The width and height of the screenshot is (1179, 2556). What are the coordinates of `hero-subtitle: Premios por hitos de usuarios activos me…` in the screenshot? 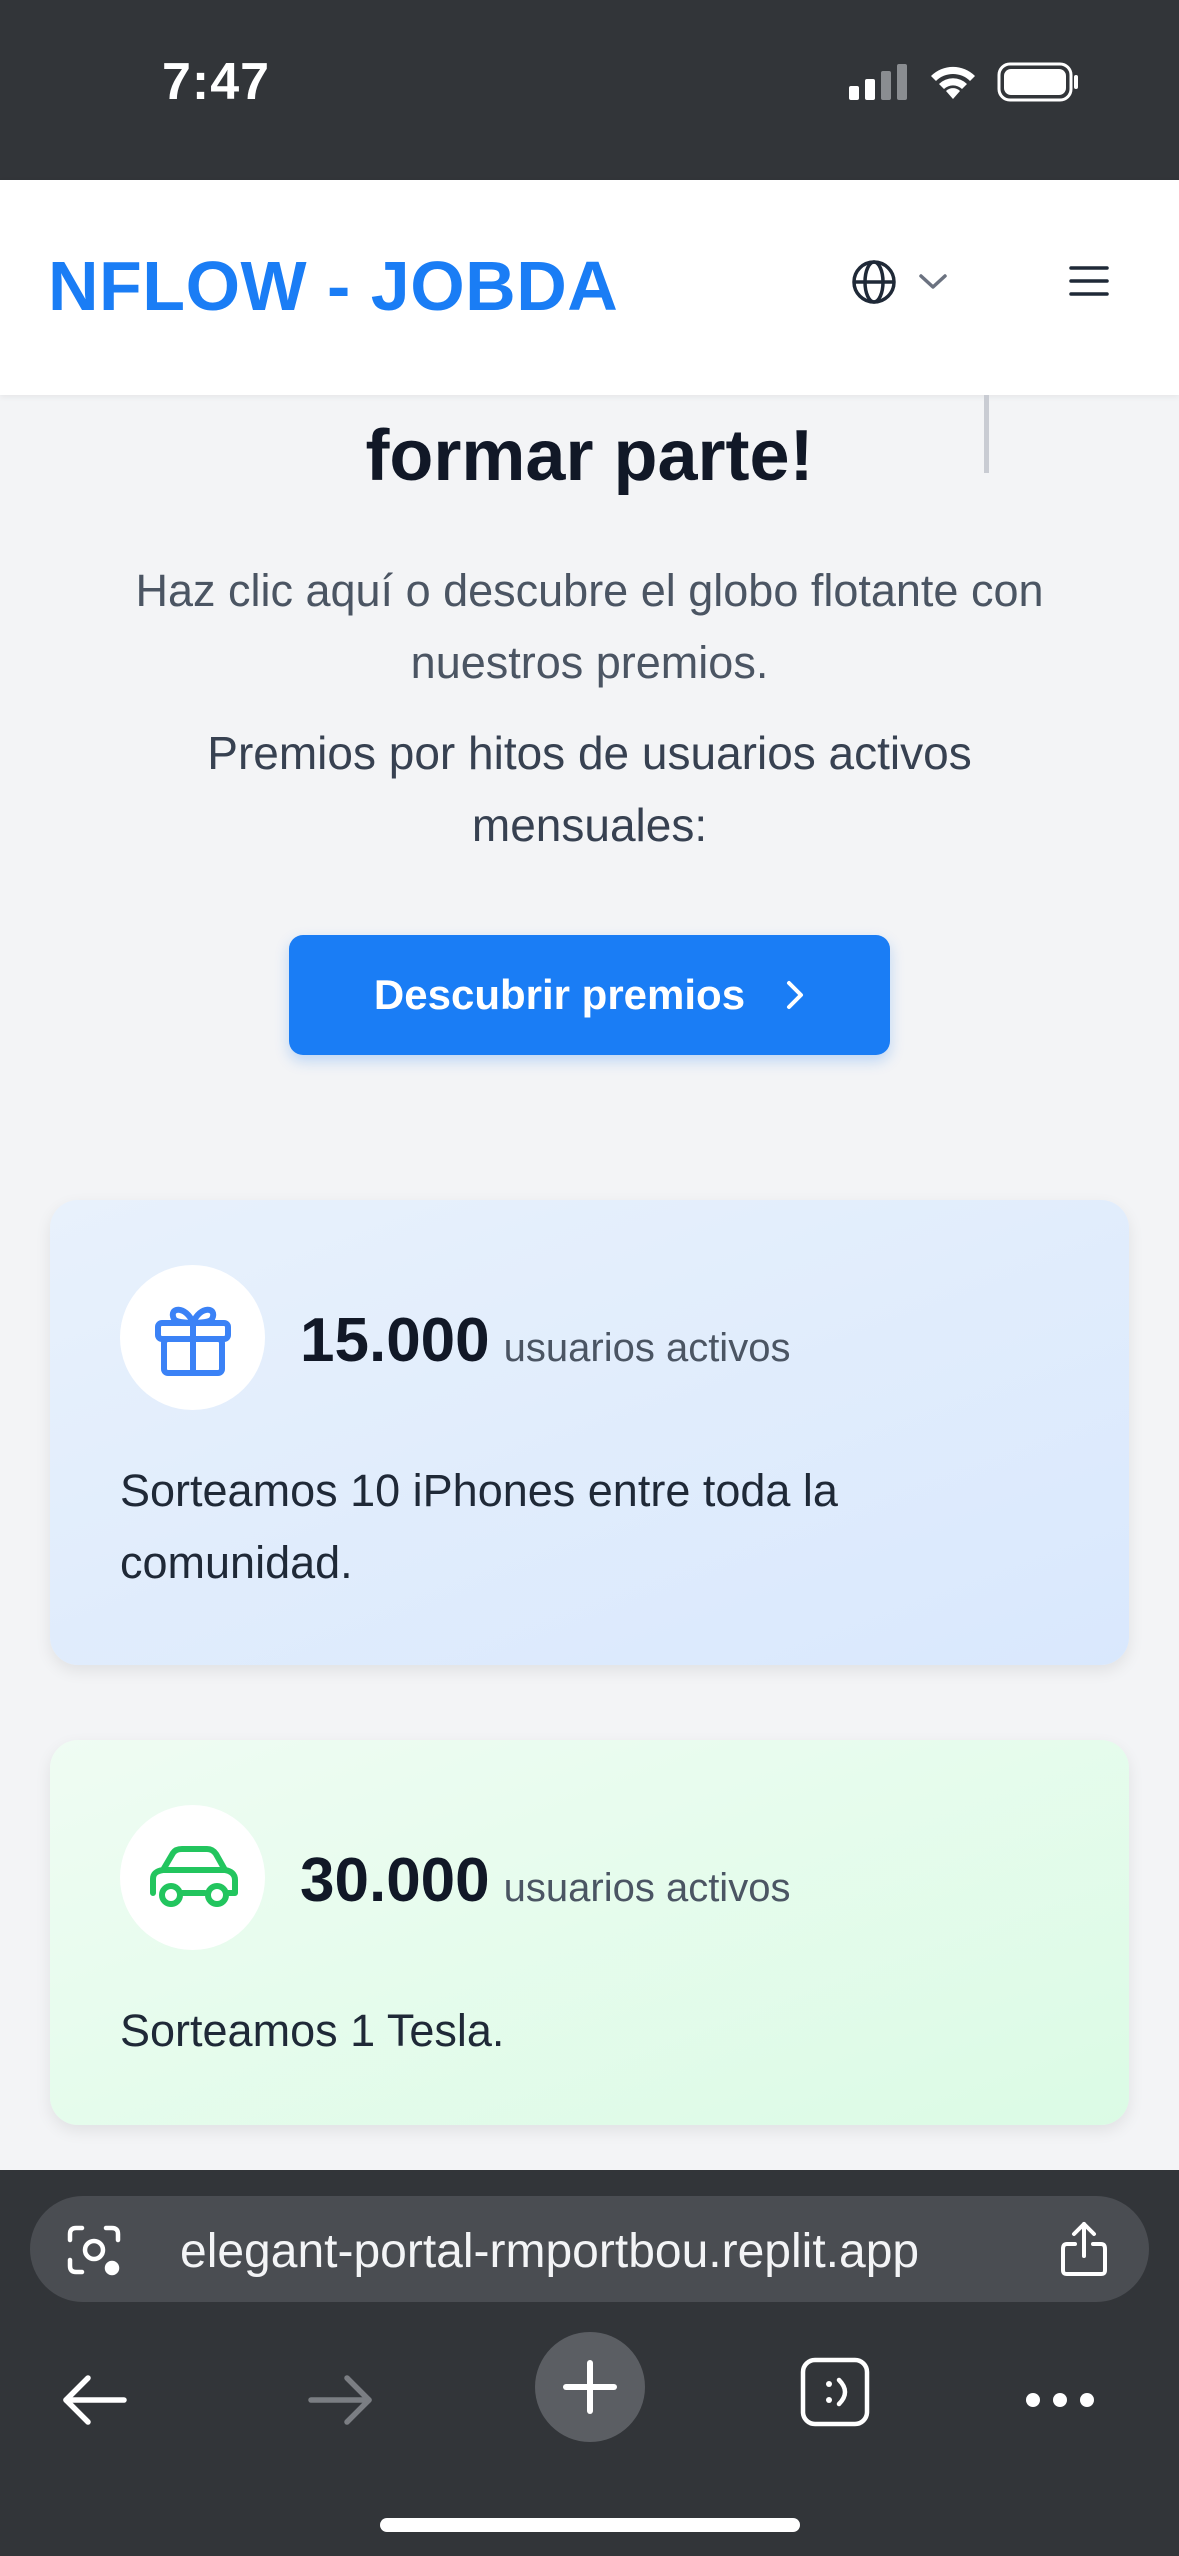 It's located at (589, 789).